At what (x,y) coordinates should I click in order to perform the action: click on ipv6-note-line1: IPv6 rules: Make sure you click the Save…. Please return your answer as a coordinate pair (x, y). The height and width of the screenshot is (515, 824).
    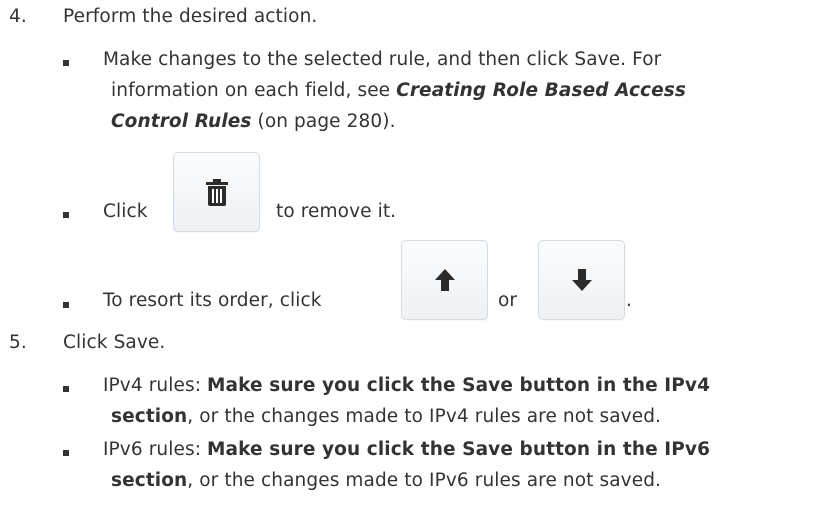
    Looking at the image, I should click on (407, 449).